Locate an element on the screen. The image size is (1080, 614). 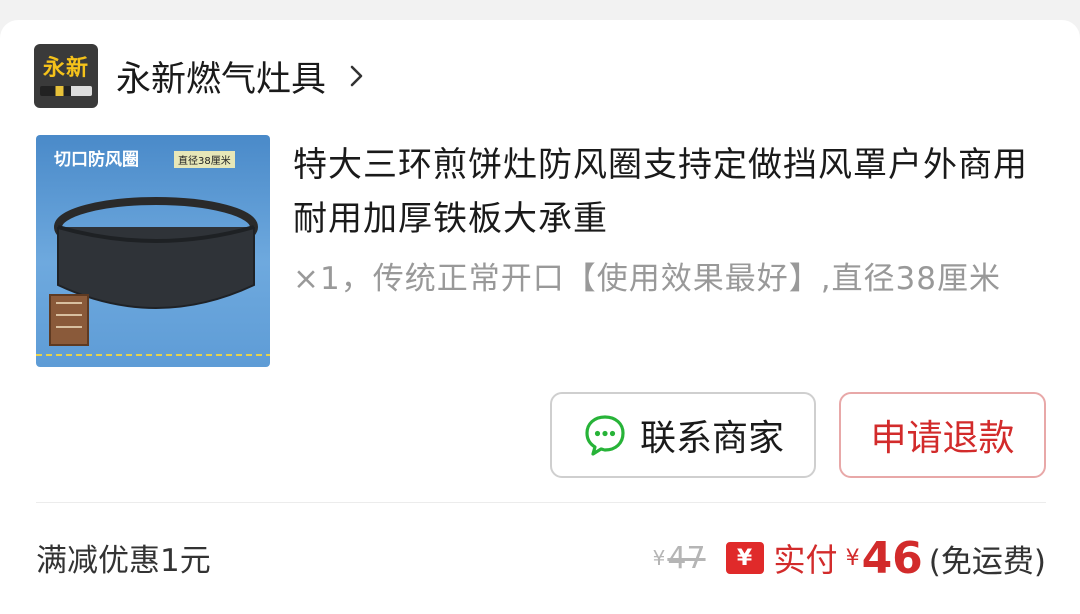
product-title: 特大三环煎饼灶防风圈支持定做挡风罩户外商用耐用加厚铁板大承重 is located at coordinates (663, 192).